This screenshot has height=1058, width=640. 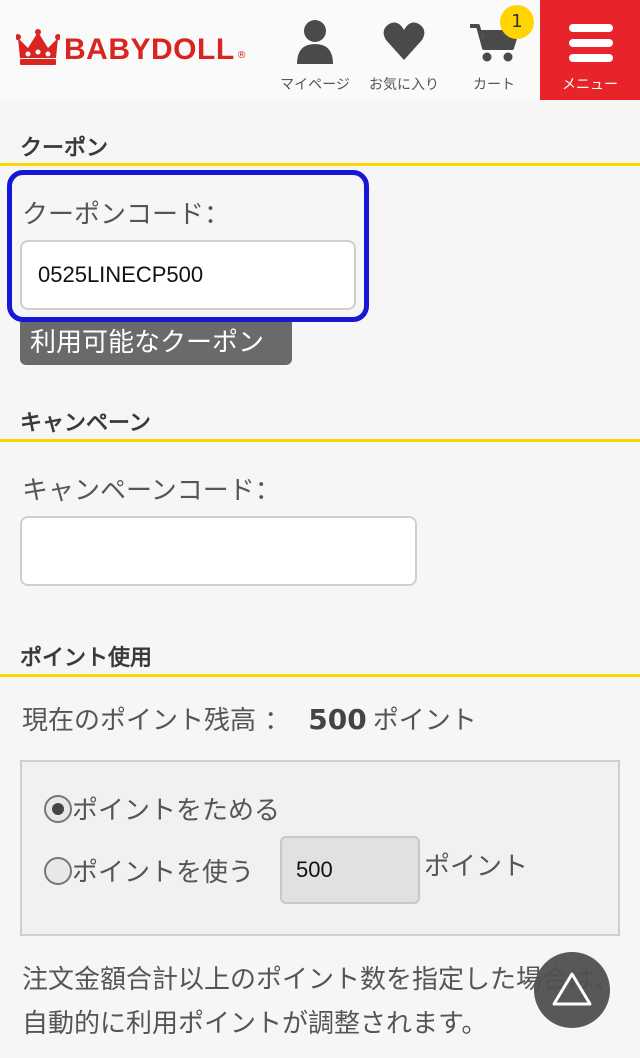 I want to click on heart-icon, so click(x=404, y=45).